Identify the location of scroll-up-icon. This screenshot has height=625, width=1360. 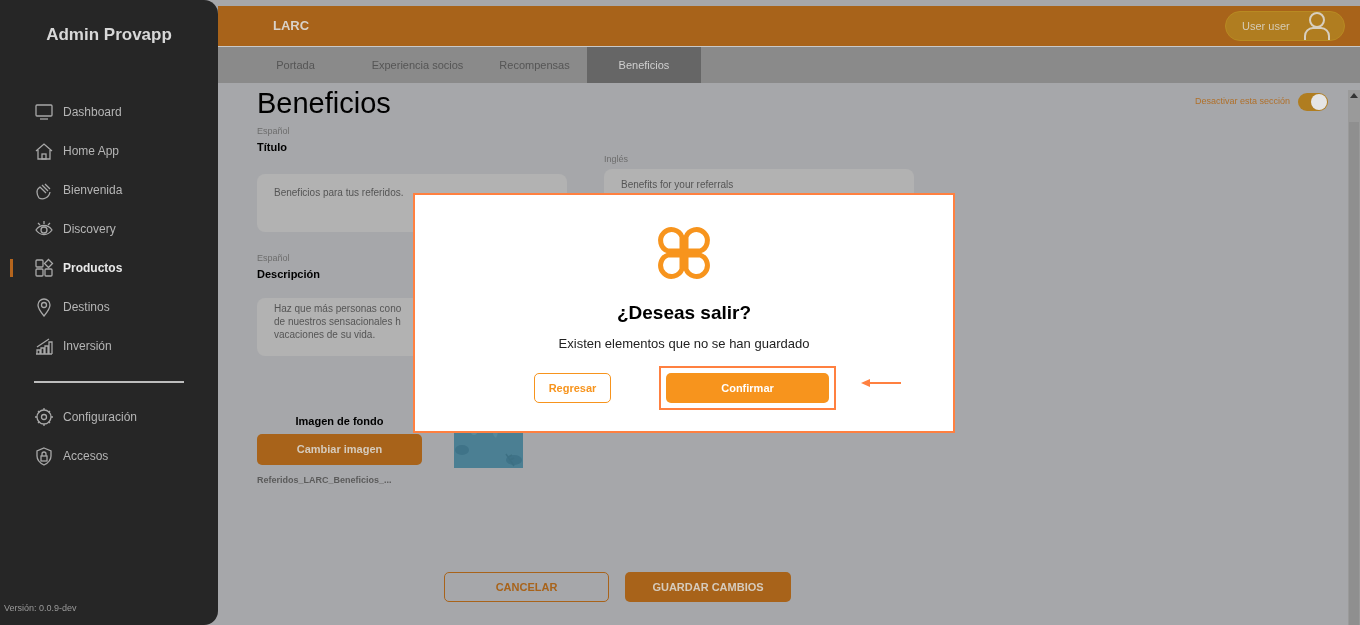
(1354, 95).